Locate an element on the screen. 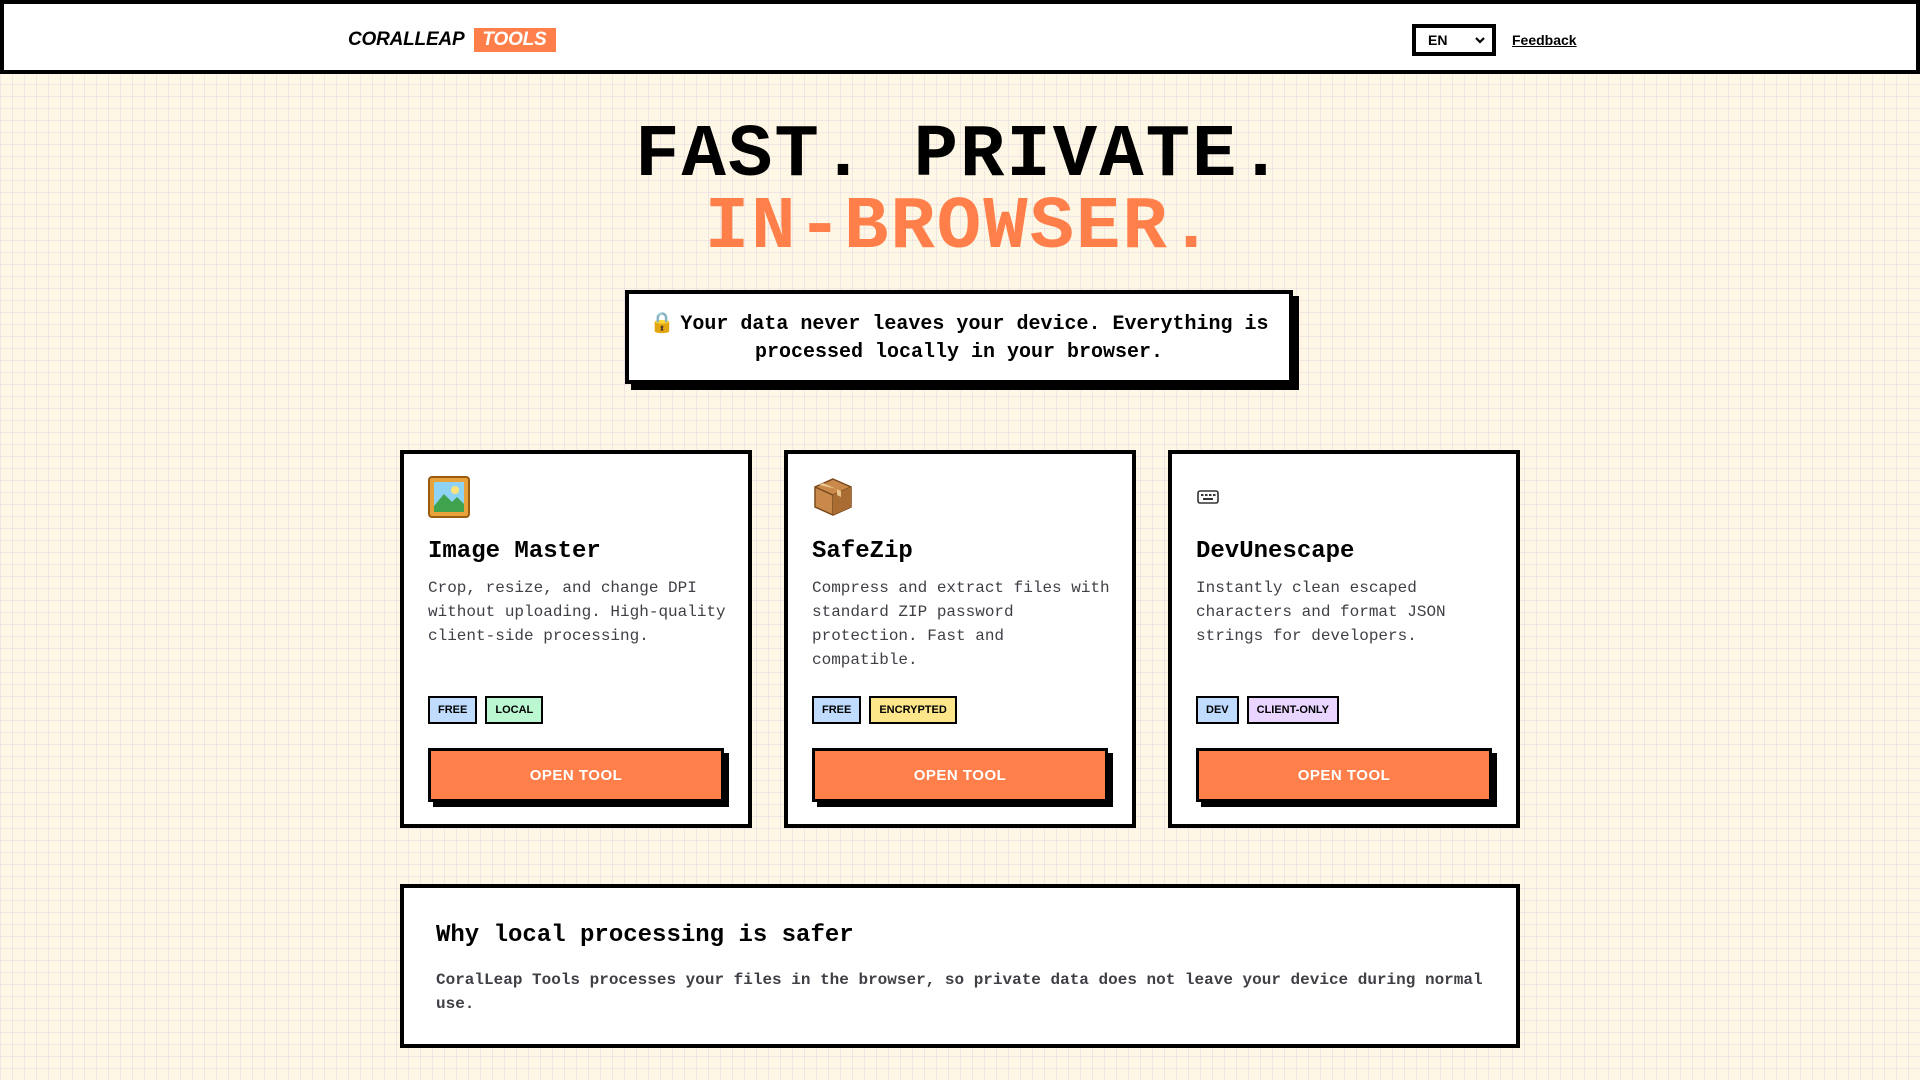 This screenshot has height=1080, width=1920. top-navbar: CORALLEAP TOOLS EN Feedback is located at coordinates (960, 37).